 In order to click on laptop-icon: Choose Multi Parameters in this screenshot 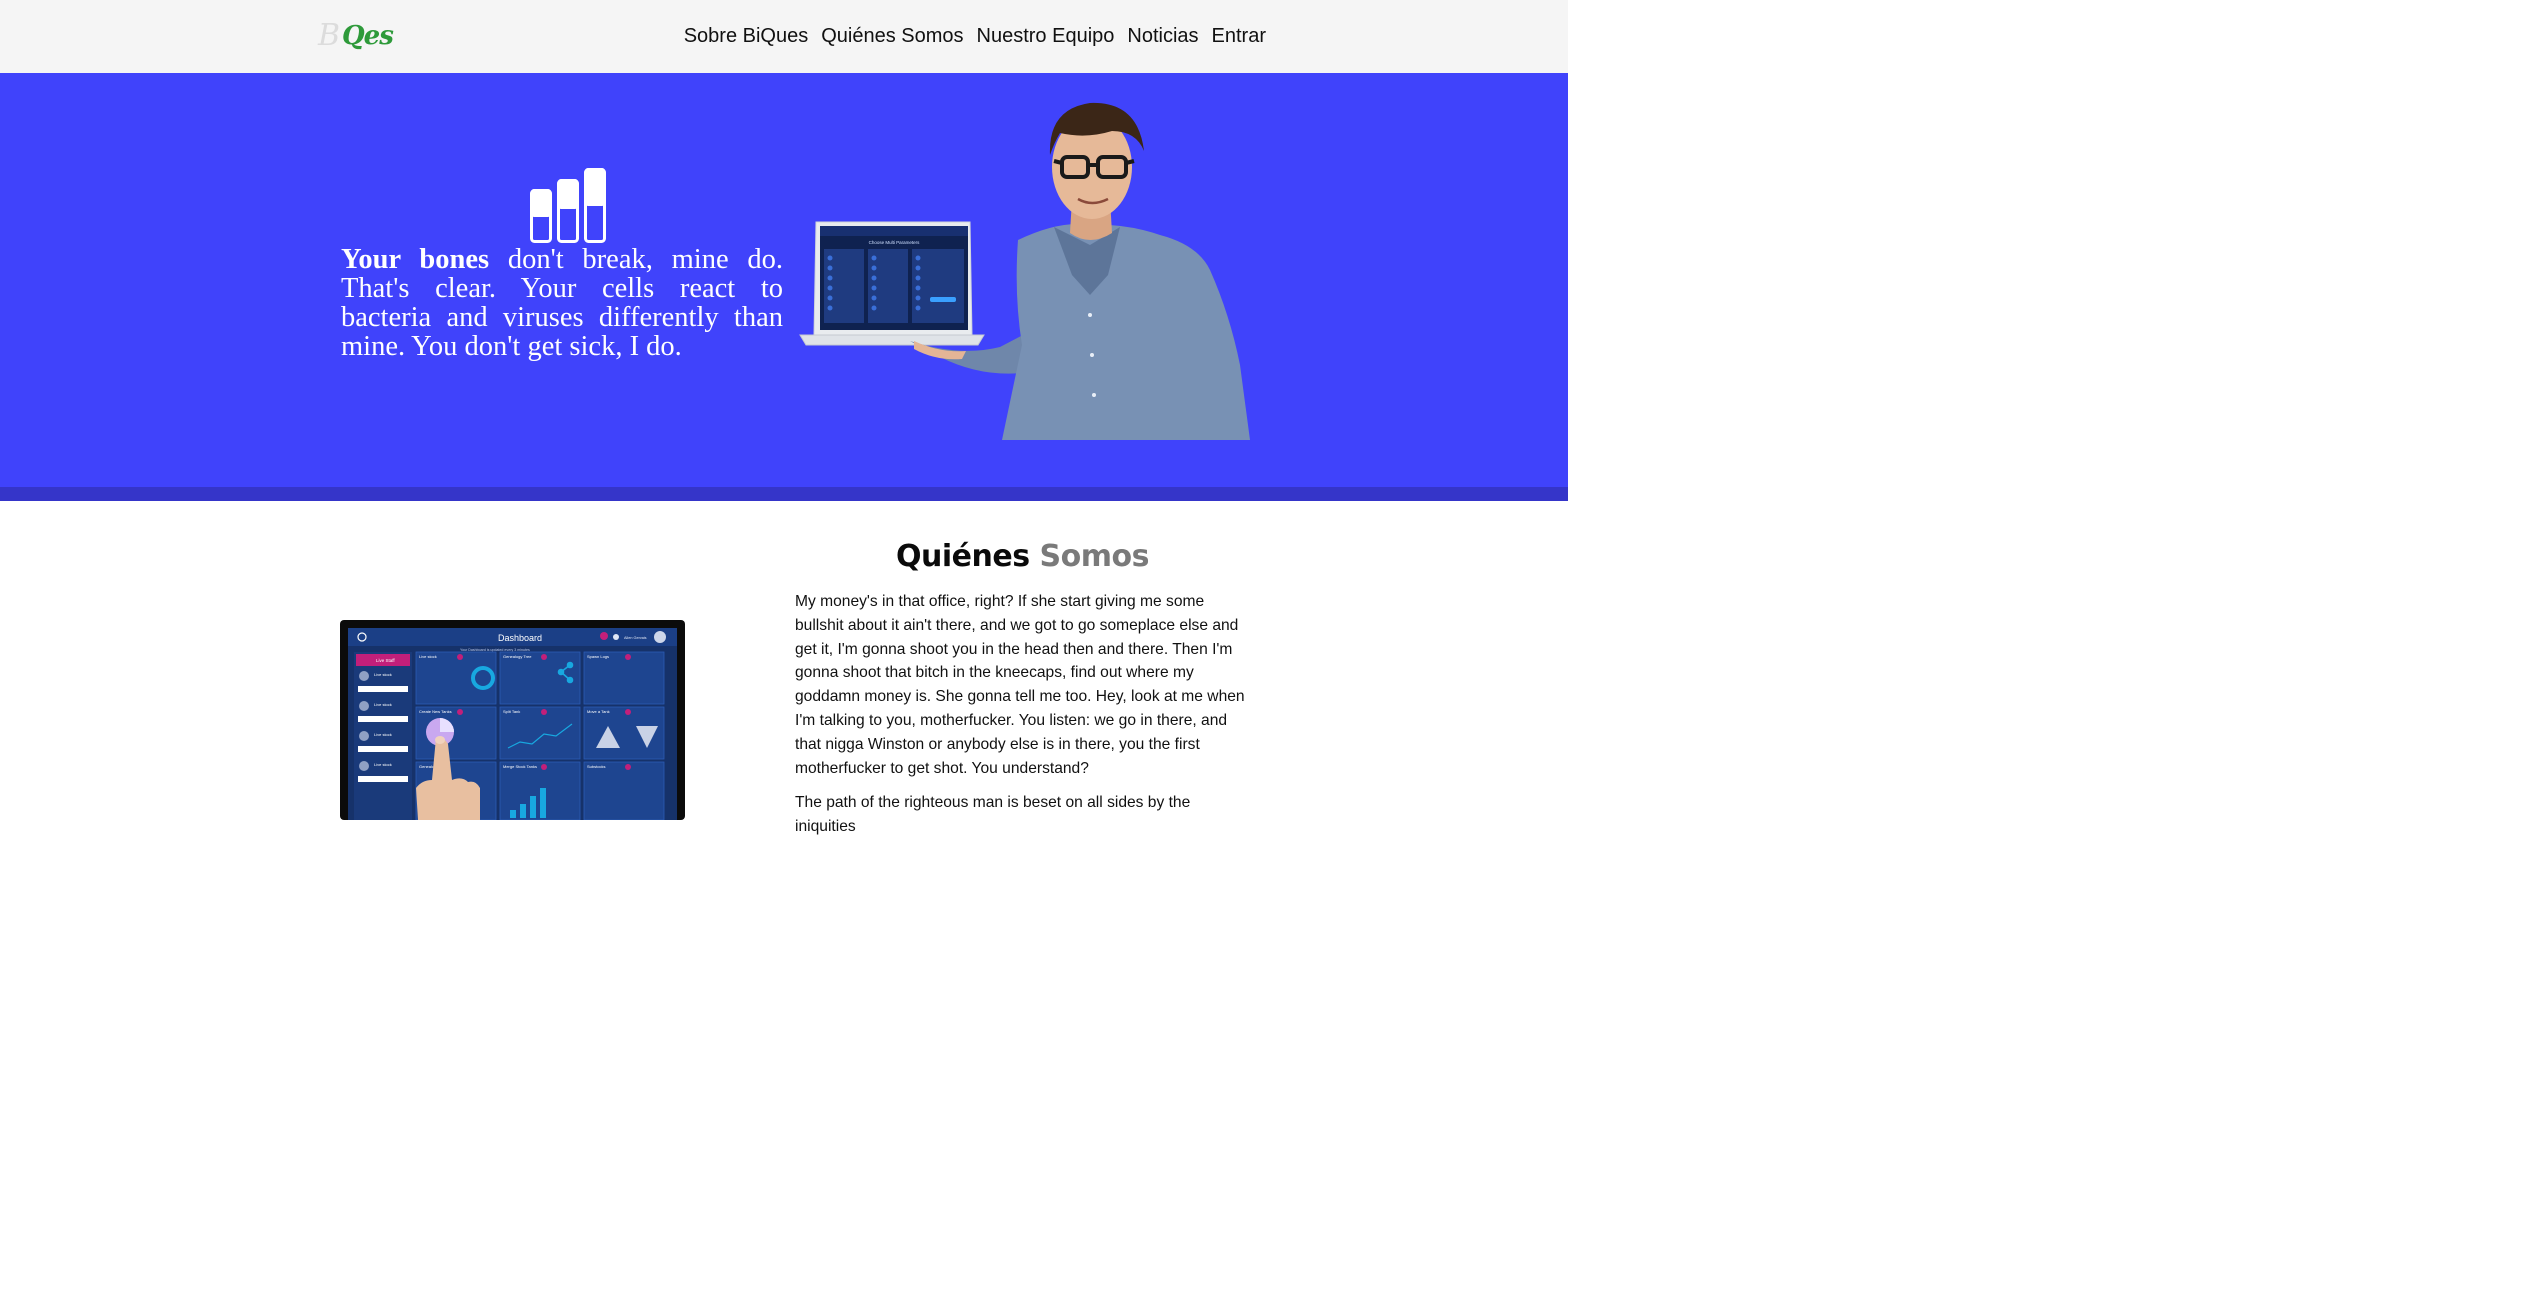, I will do `click(892, 283)`.